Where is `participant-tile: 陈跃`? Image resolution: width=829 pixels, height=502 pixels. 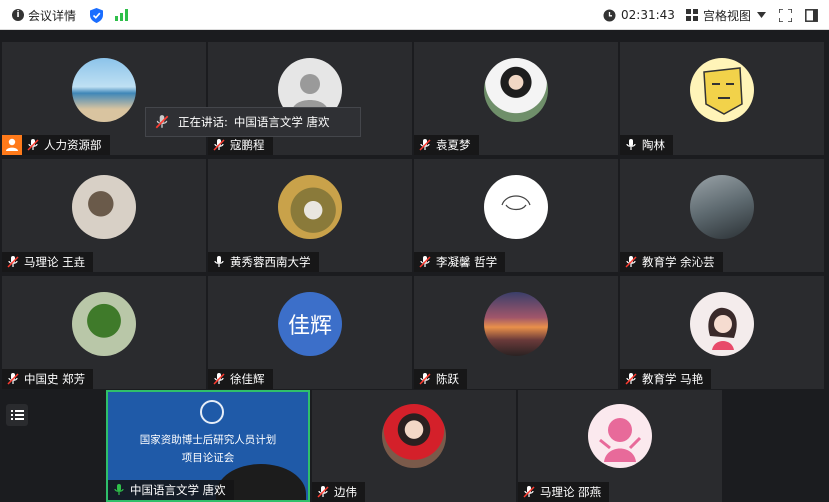
participant-tile: 陈跃 is located at coordinates (516, 332).